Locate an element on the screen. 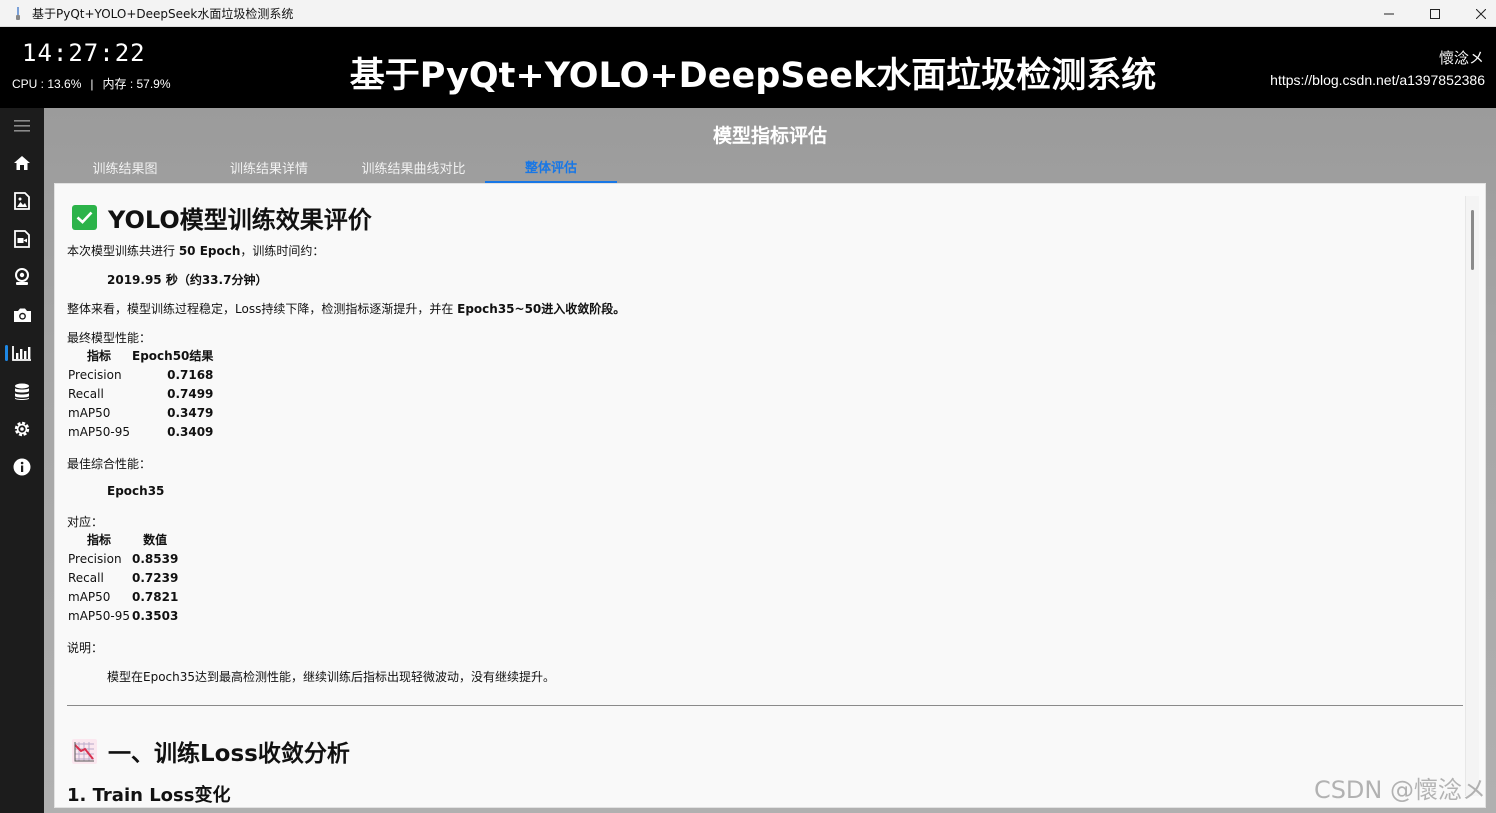 The width and height of the screenshot is (1496, 813). minimize-icon is located at coordinates (1389, 13).